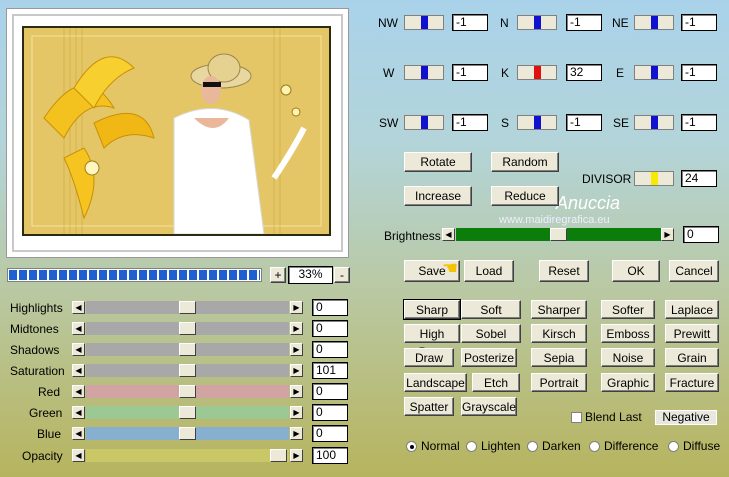 The image size is (729, 477). What do you see at coordinates (448, 234) in the screenshot?
I see `brightness-left-arrow: ◀` at bounding box center [448, 234].